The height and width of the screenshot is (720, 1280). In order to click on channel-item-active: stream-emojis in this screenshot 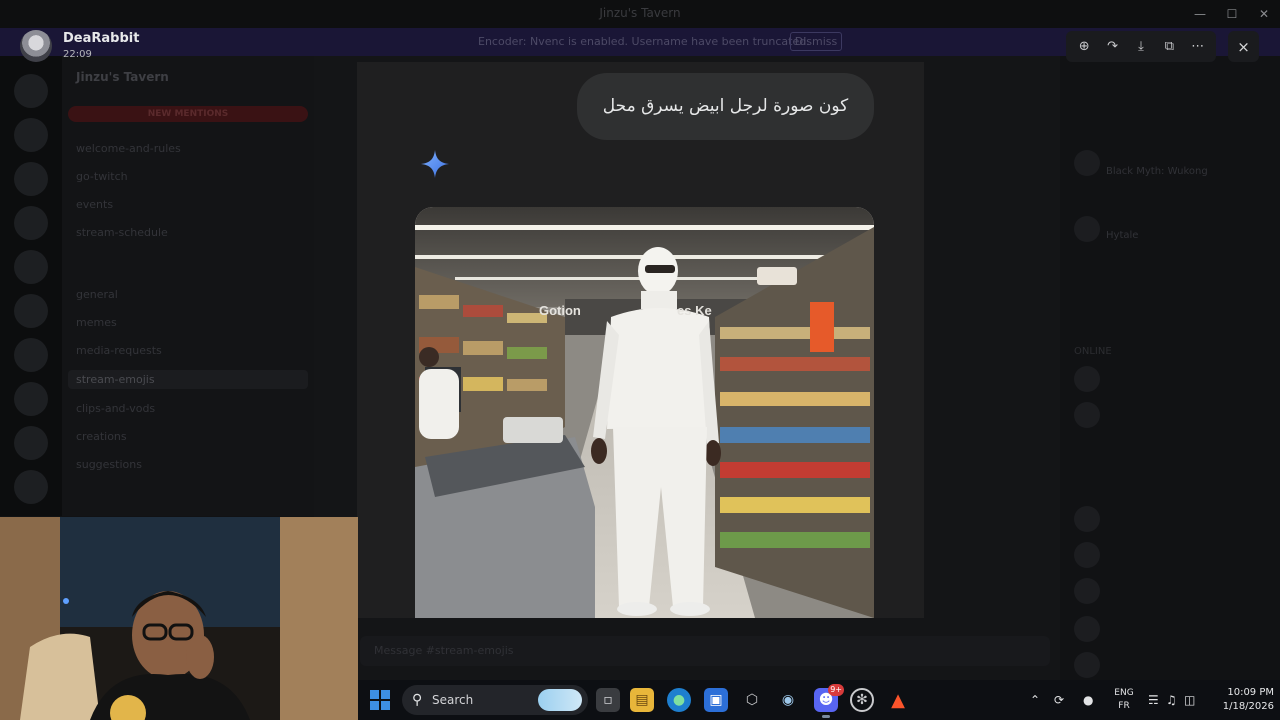, I will do `click(188, 379)`.